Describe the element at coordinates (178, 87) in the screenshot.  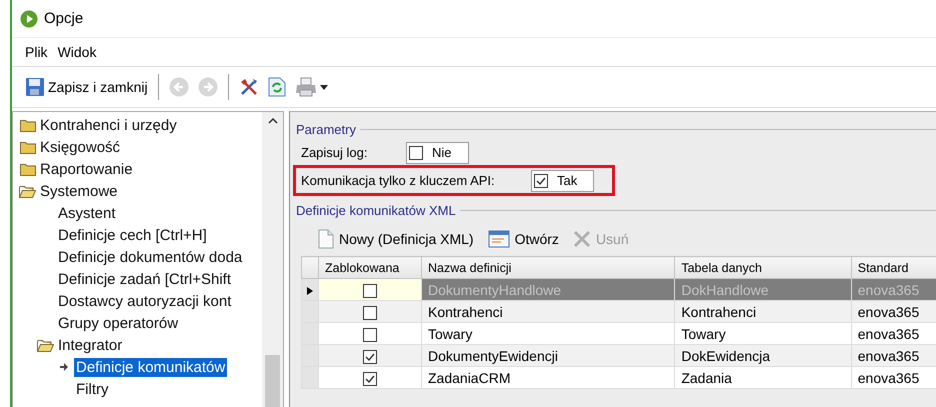
I see `arrow-left-icon` at that location.